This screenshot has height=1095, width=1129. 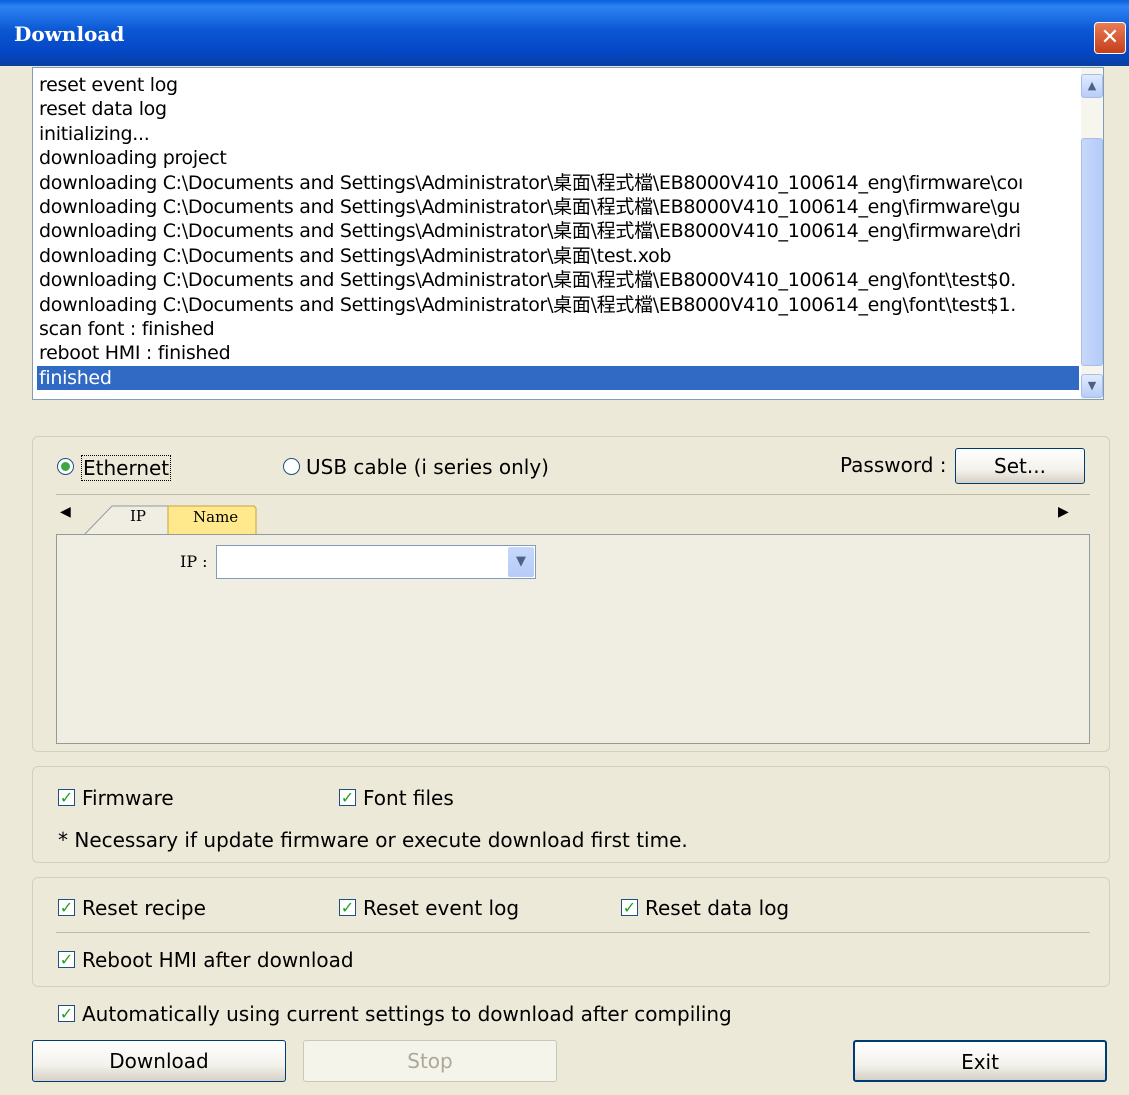 What do you see at coordinates (1092, 252) in the screenshot?
I see `scroll-thumb` at bounding box center [1092, 252].